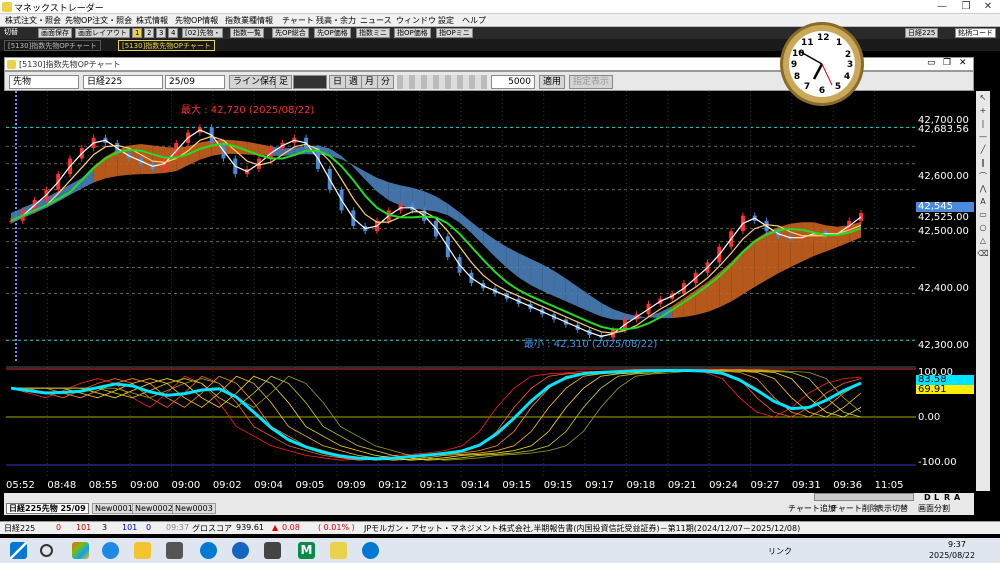 The image size is (1000, 563). Describe the element at coordinates (47, 508) in the screenshot. I see `tab-nikkei-futures: 日経225先物 25/09` at that location.